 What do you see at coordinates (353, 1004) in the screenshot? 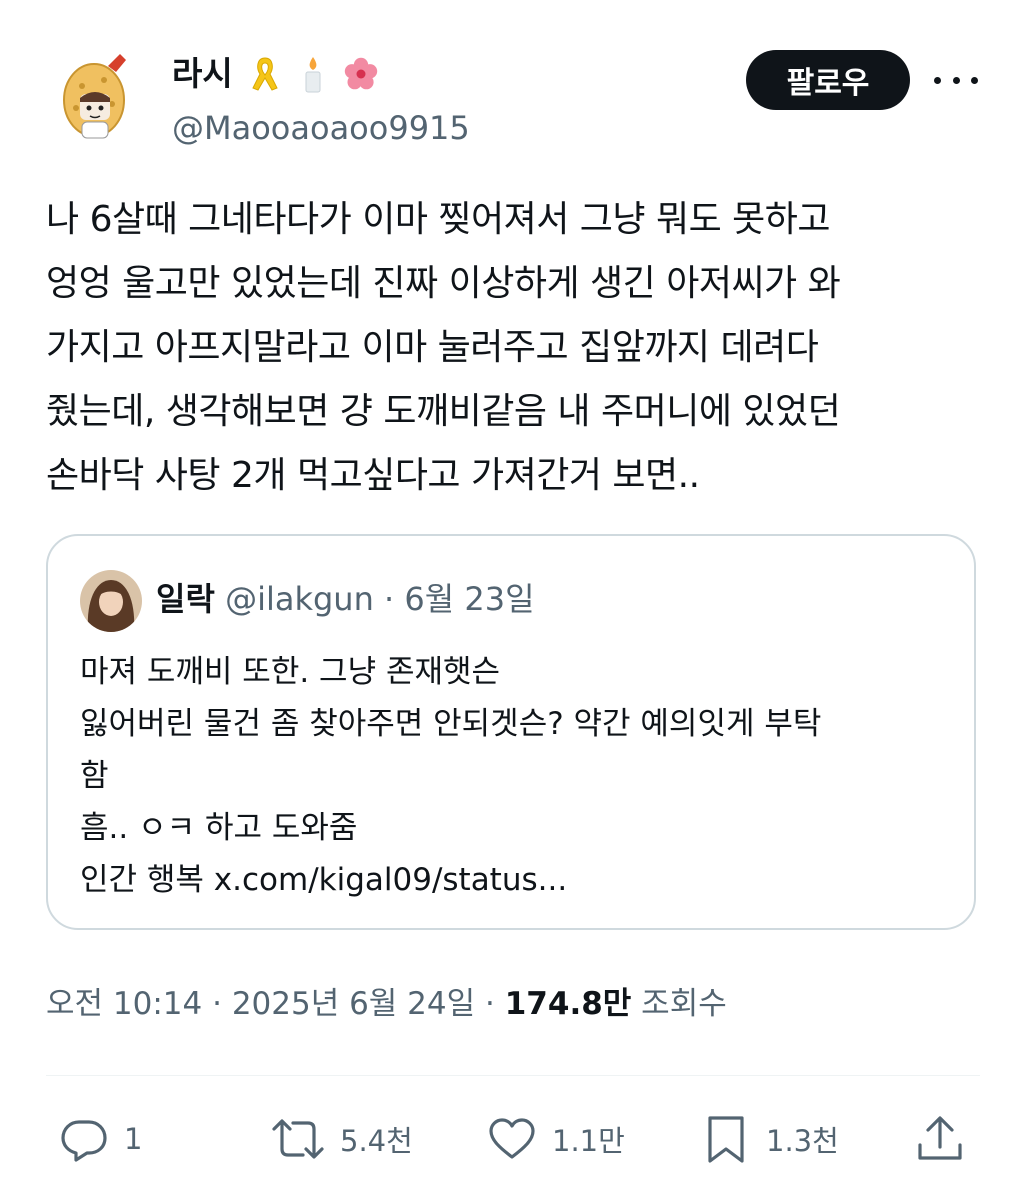
I see `tweet-date: 2025년 6월 24일` at bounding box center [353, 1004].